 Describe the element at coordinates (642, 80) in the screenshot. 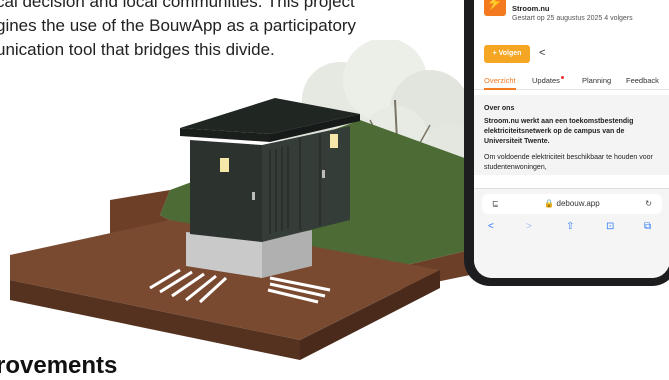

I see `tab-feedback: Feedback` at that location.